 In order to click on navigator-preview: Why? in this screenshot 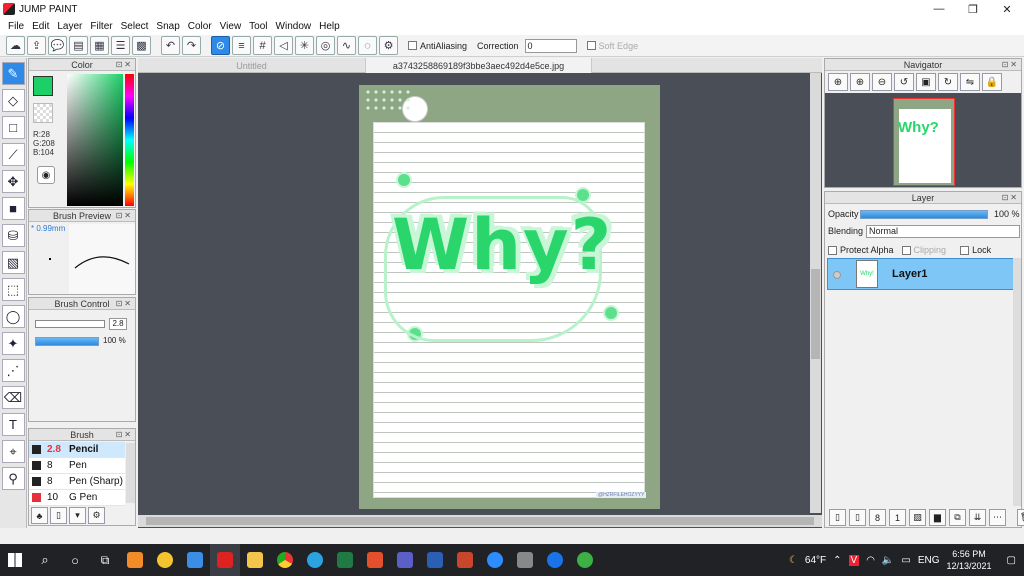, I will do `click(923, 140)`.